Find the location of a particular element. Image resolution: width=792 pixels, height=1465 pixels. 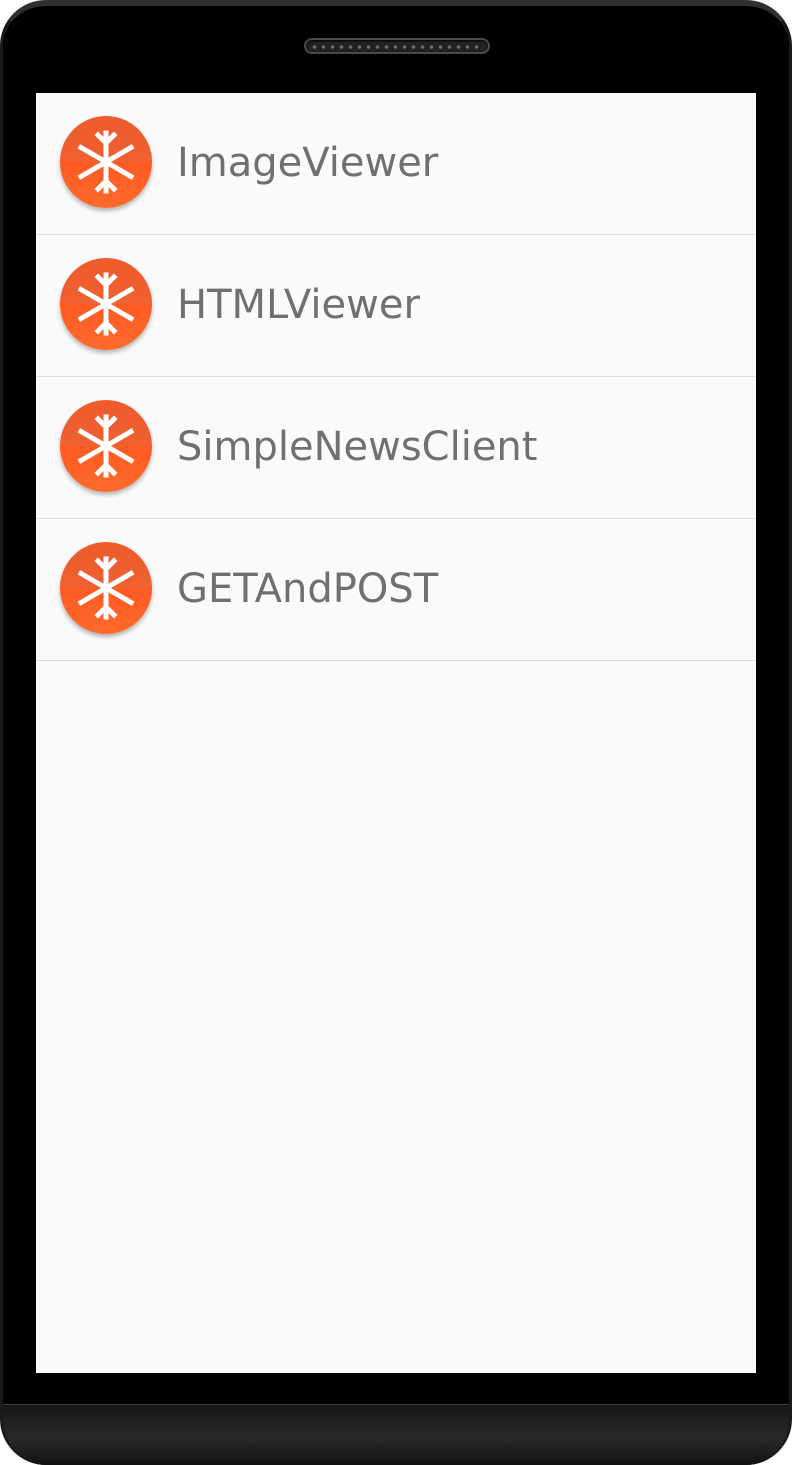

app-label: HTMLViewer is located at coordinates (298, 305).